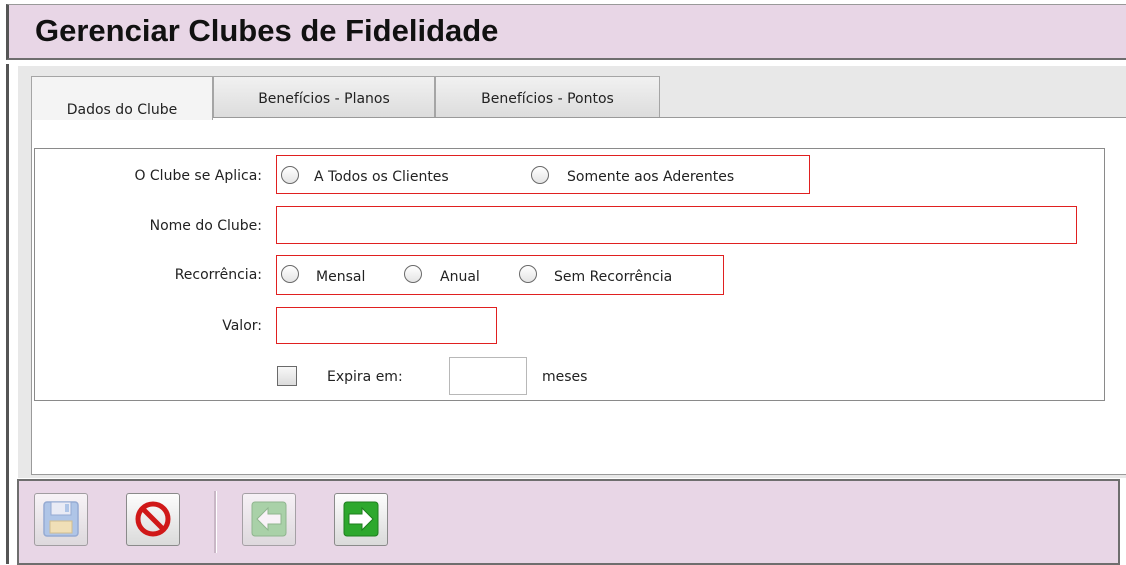 This screenshot has height=565, width=1126. I want to click on valor-label: Valor:, so click(242, 326).